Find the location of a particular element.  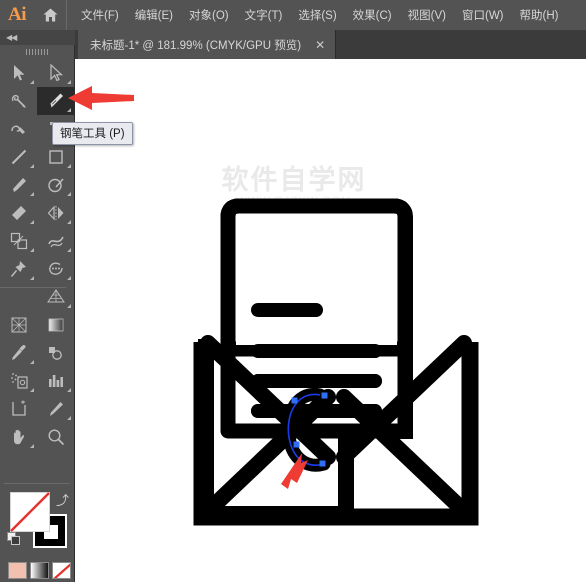

tool-column-graph is located at coordinates (55, 381).